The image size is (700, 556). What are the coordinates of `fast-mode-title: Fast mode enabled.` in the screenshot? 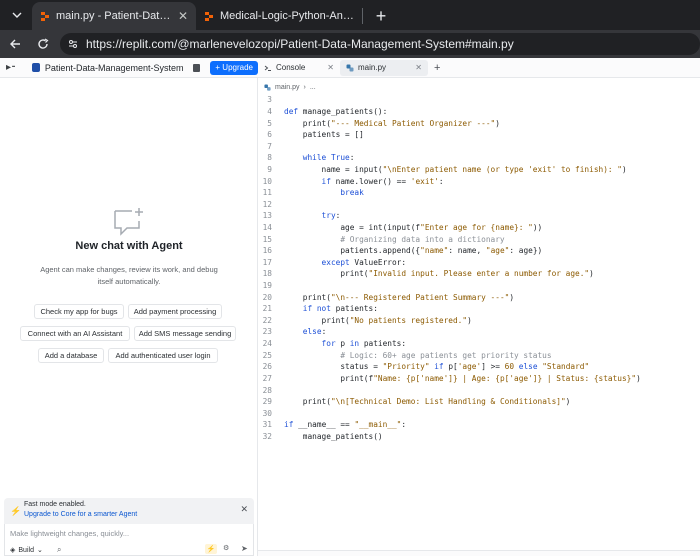 It's located at (55, 504).